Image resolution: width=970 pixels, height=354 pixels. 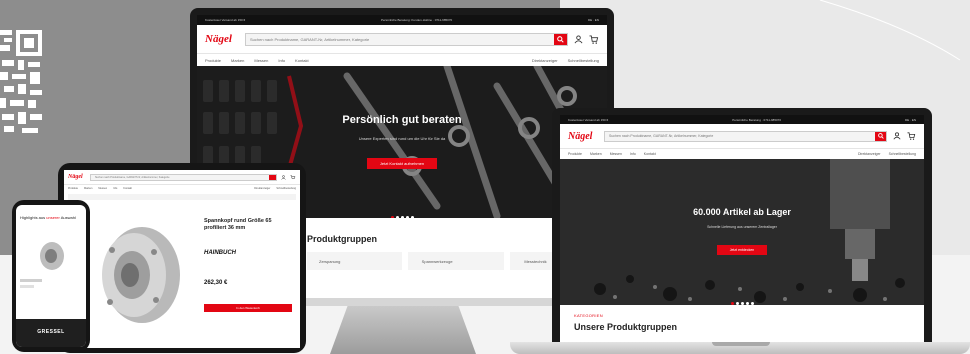 What do you see at coordinates (742, 250) in the screenshot?
I see `hero-cta-button: Jetzt entdecken` at bounding box center [742, 250].